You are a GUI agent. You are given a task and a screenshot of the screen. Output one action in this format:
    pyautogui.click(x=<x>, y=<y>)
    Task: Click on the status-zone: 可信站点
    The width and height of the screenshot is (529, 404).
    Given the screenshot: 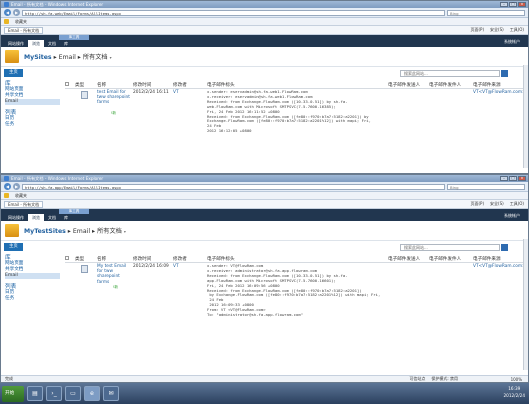 What is the action you would take?
    pyautogui.click(x=417, y=379)
    